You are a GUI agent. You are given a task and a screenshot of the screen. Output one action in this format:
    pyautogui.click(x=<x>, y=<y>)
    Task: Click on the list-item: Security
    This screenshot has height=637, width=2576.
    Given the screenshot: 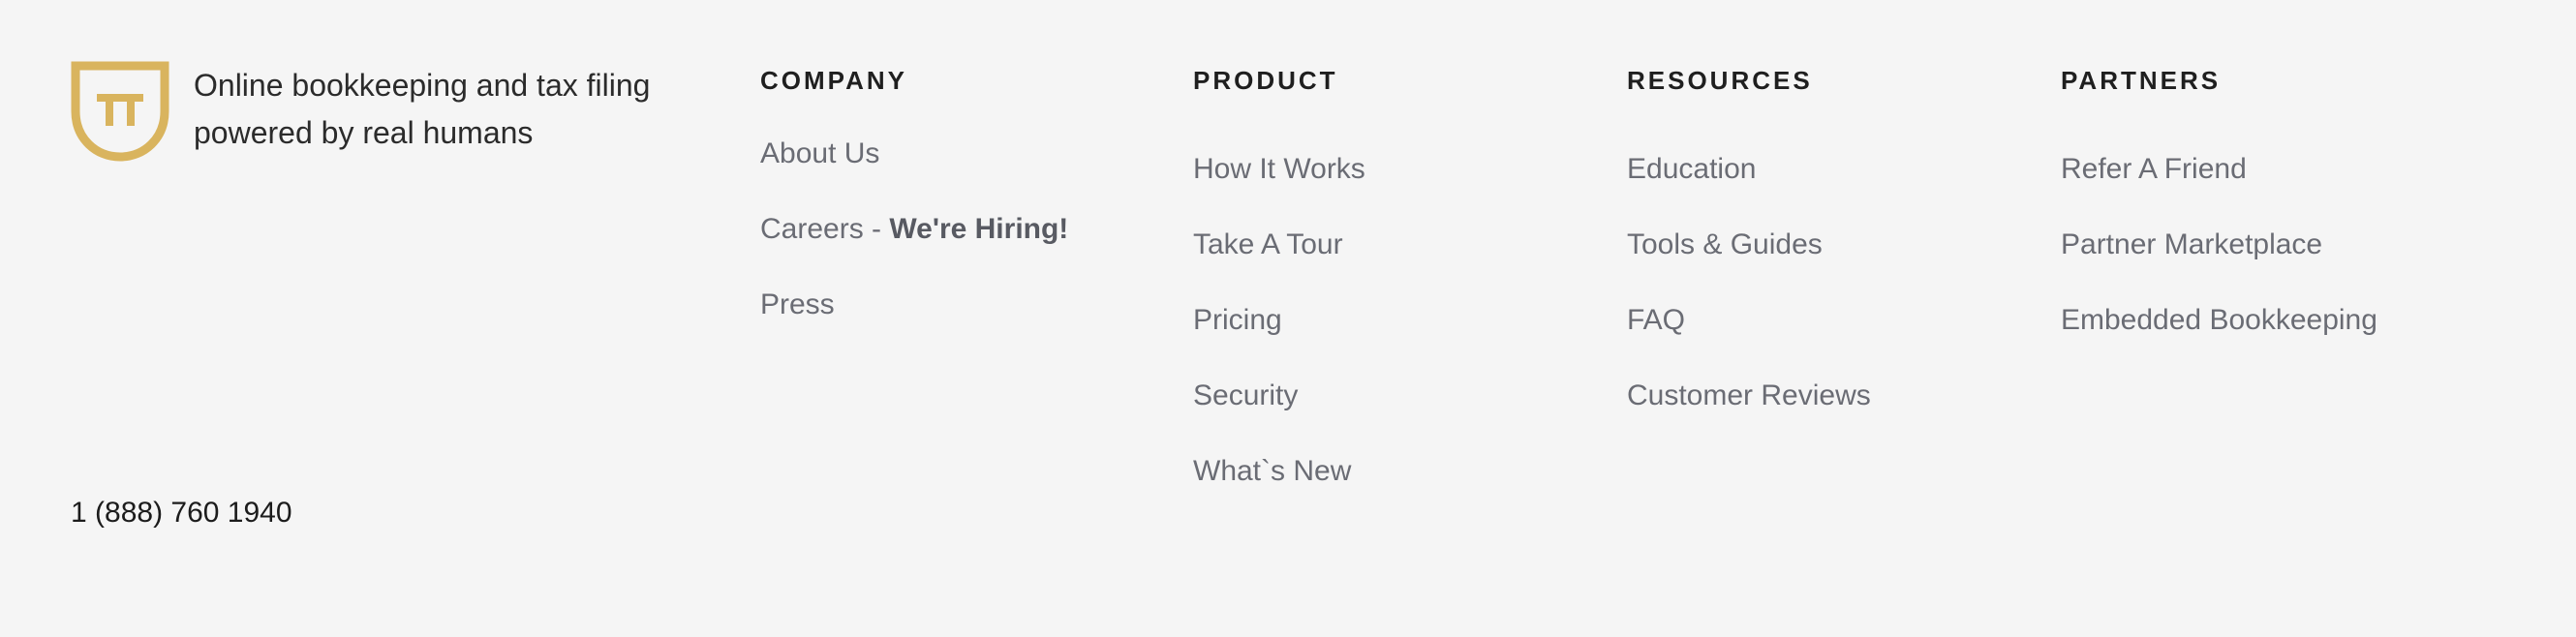 What is the action you would take?
    pyautogui.click(x=1279, y=396)
    